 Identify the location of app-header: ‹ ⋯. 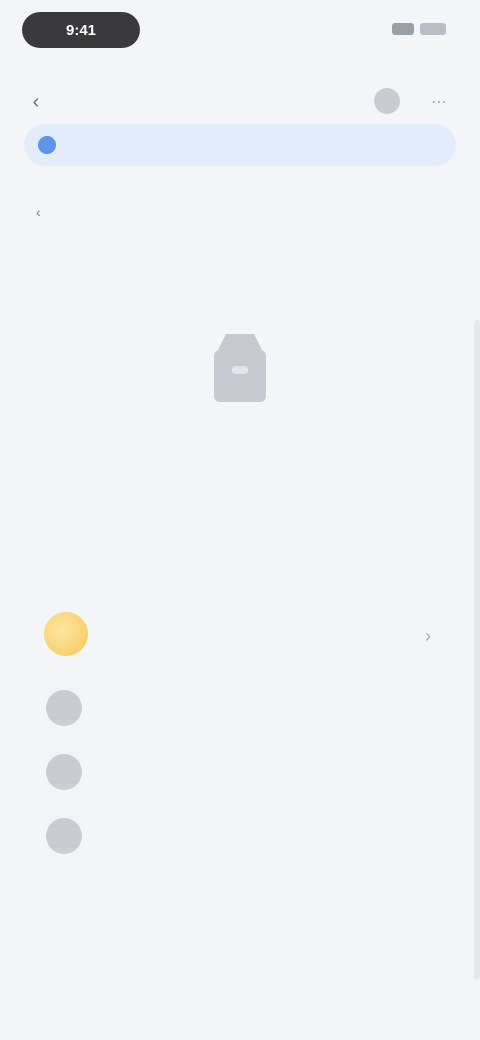
(240, 102).